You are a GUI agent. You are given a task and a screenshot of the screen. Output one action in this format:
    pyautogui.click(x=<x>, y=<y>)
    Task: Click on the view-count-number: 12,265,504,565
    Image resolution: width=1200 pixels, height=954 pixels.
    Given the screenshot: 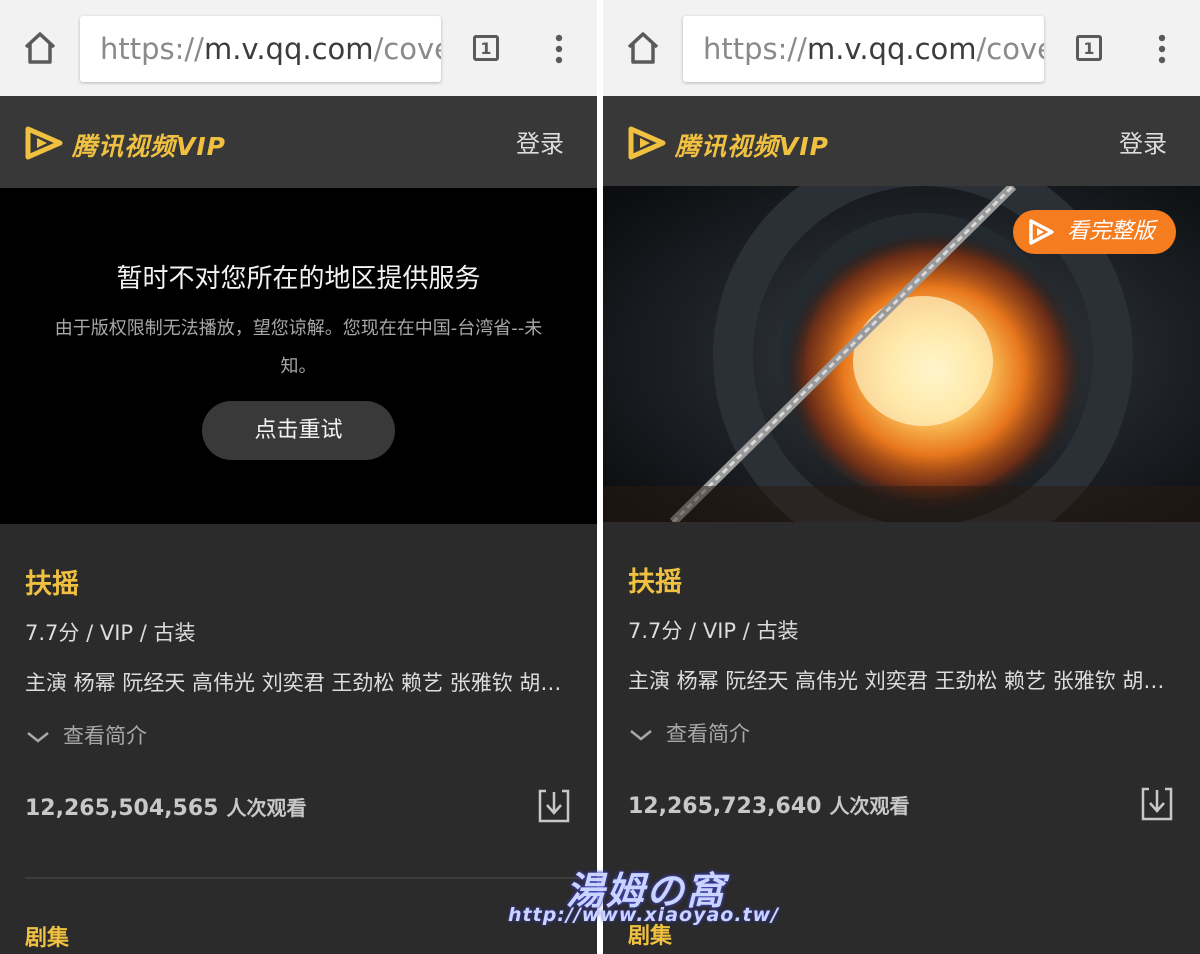 What is the action you would take?
    pyautogui.click(x=122, y=808)
    